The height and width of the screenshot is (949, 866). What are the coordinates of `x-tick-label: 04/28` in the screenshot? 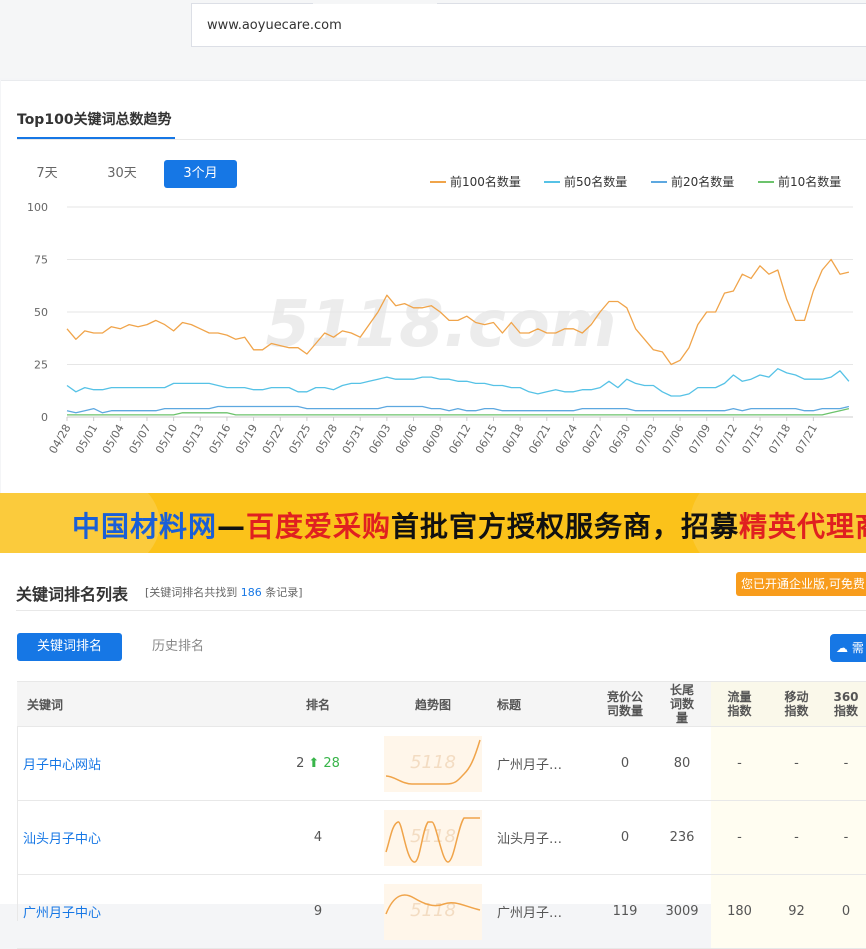 It's located at (59, 439).